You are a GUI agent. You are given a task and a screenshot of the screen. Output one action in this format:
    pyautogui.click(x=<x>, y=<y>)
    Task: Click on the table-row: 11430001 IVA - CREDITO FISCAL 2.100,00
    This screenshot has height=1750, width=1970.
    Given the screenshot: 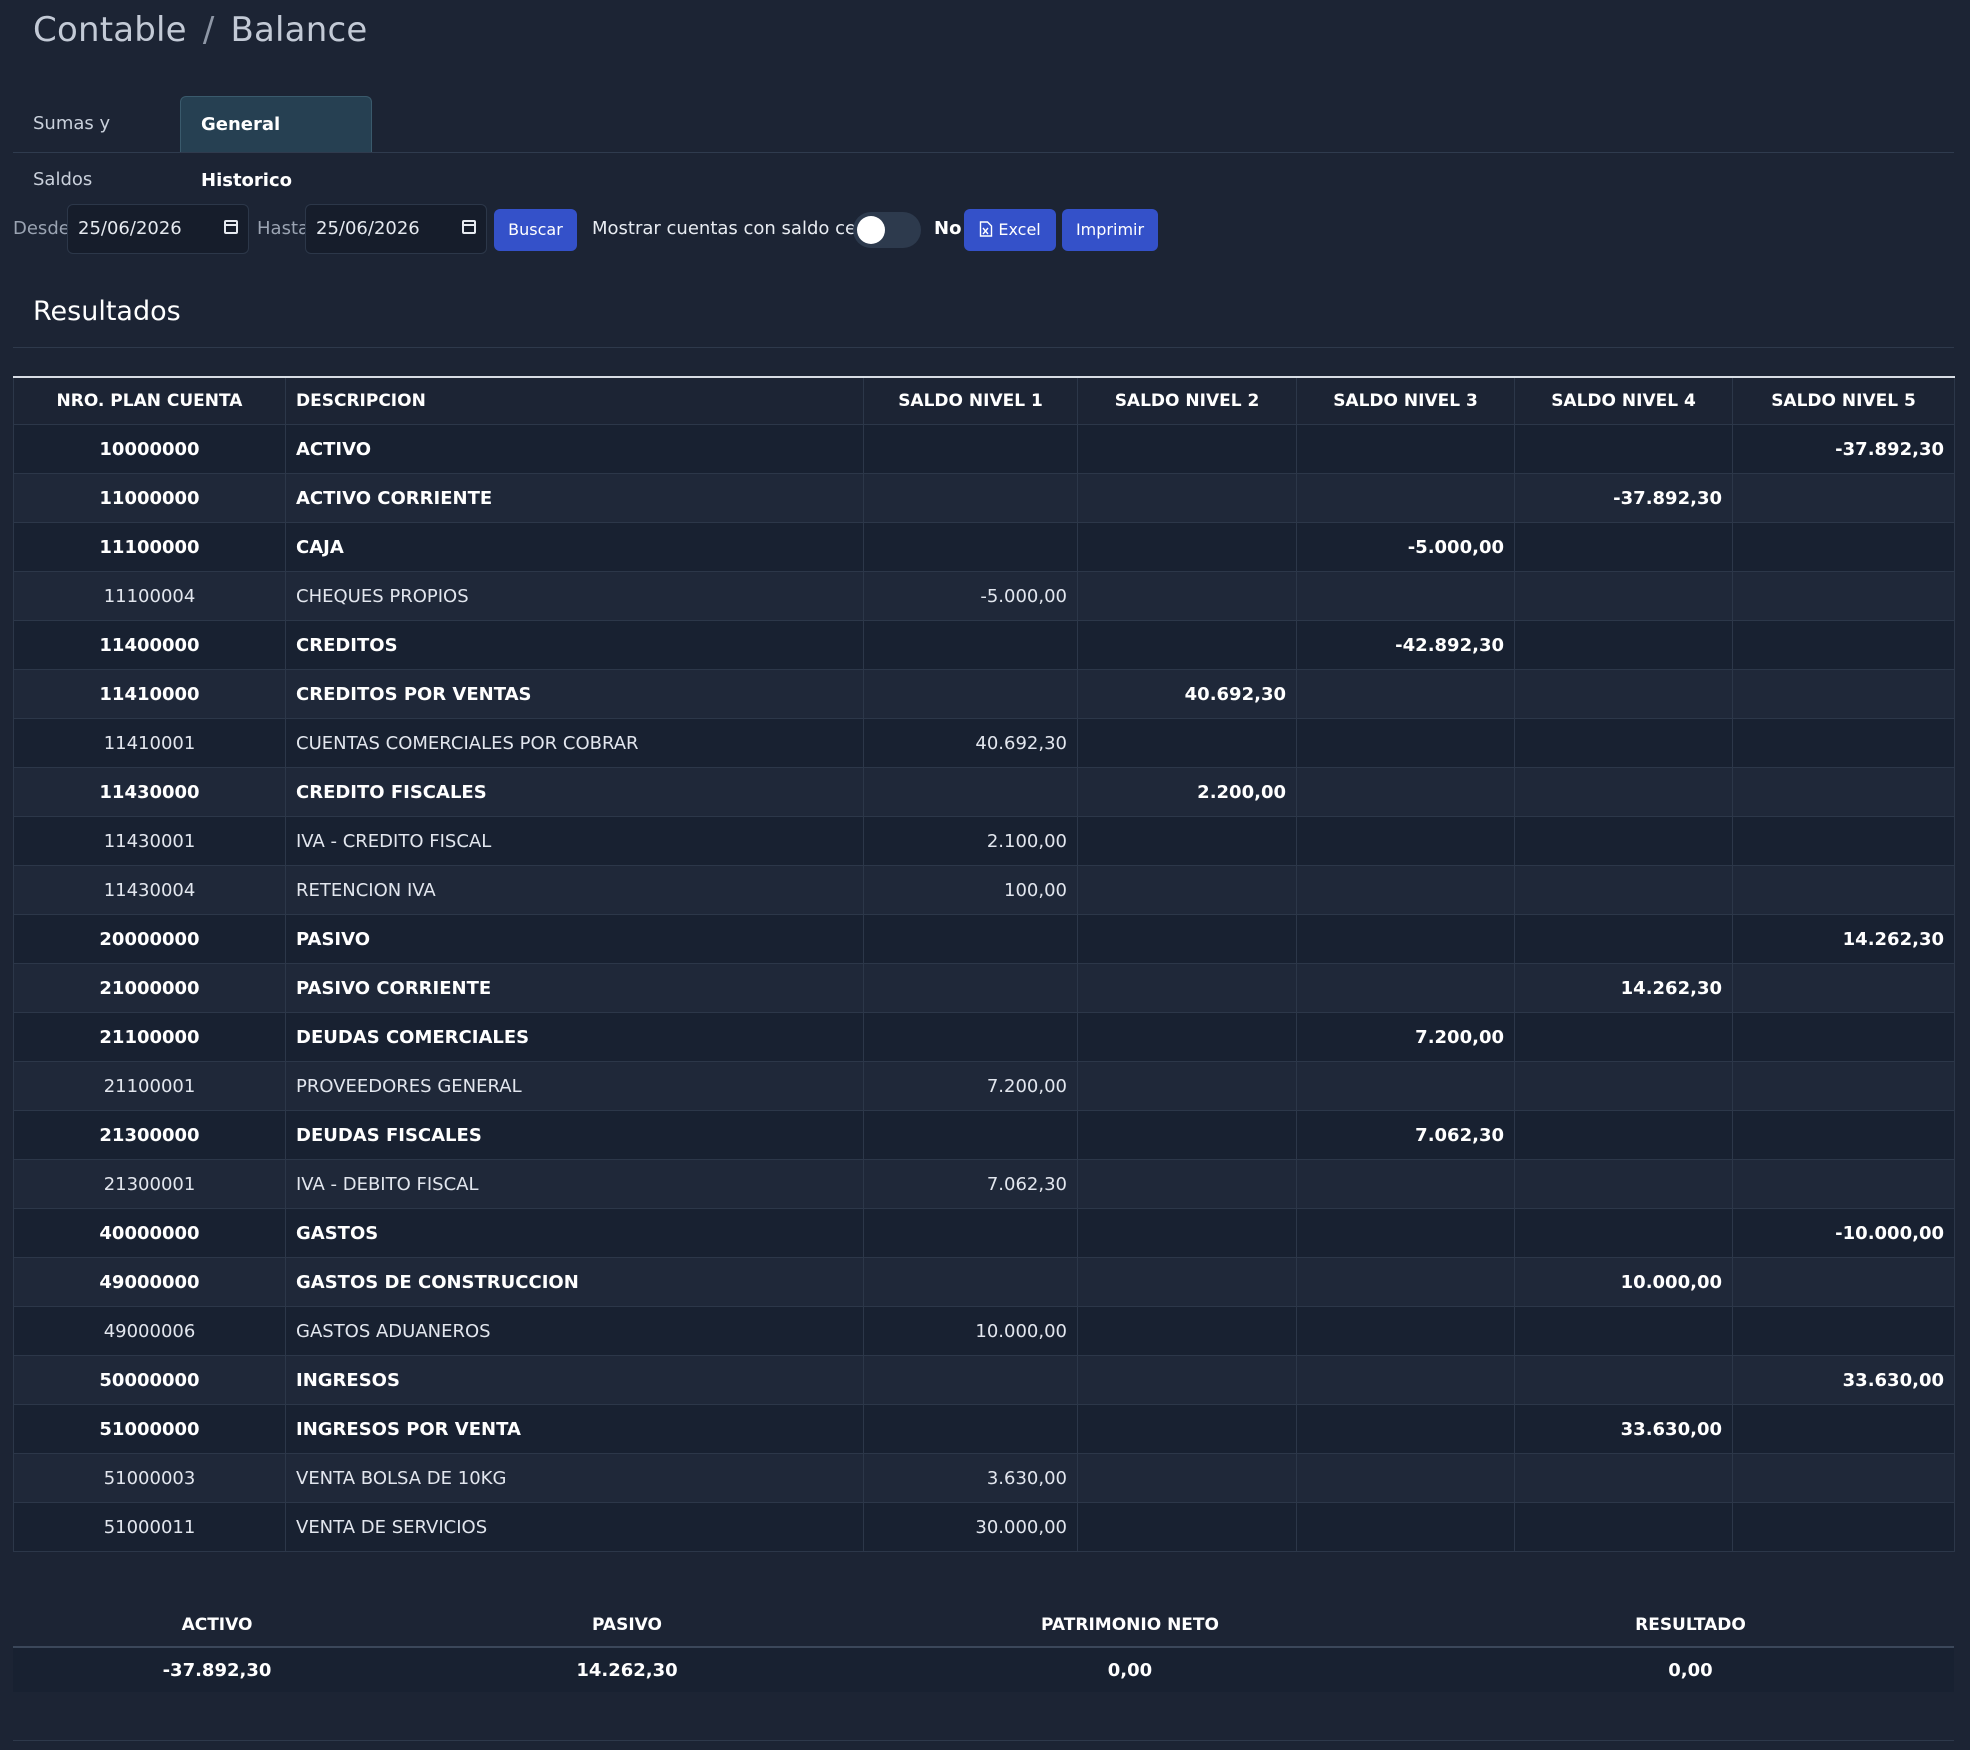 What is the action you would take?
    pyautogui.click(x=984, y=841)
    